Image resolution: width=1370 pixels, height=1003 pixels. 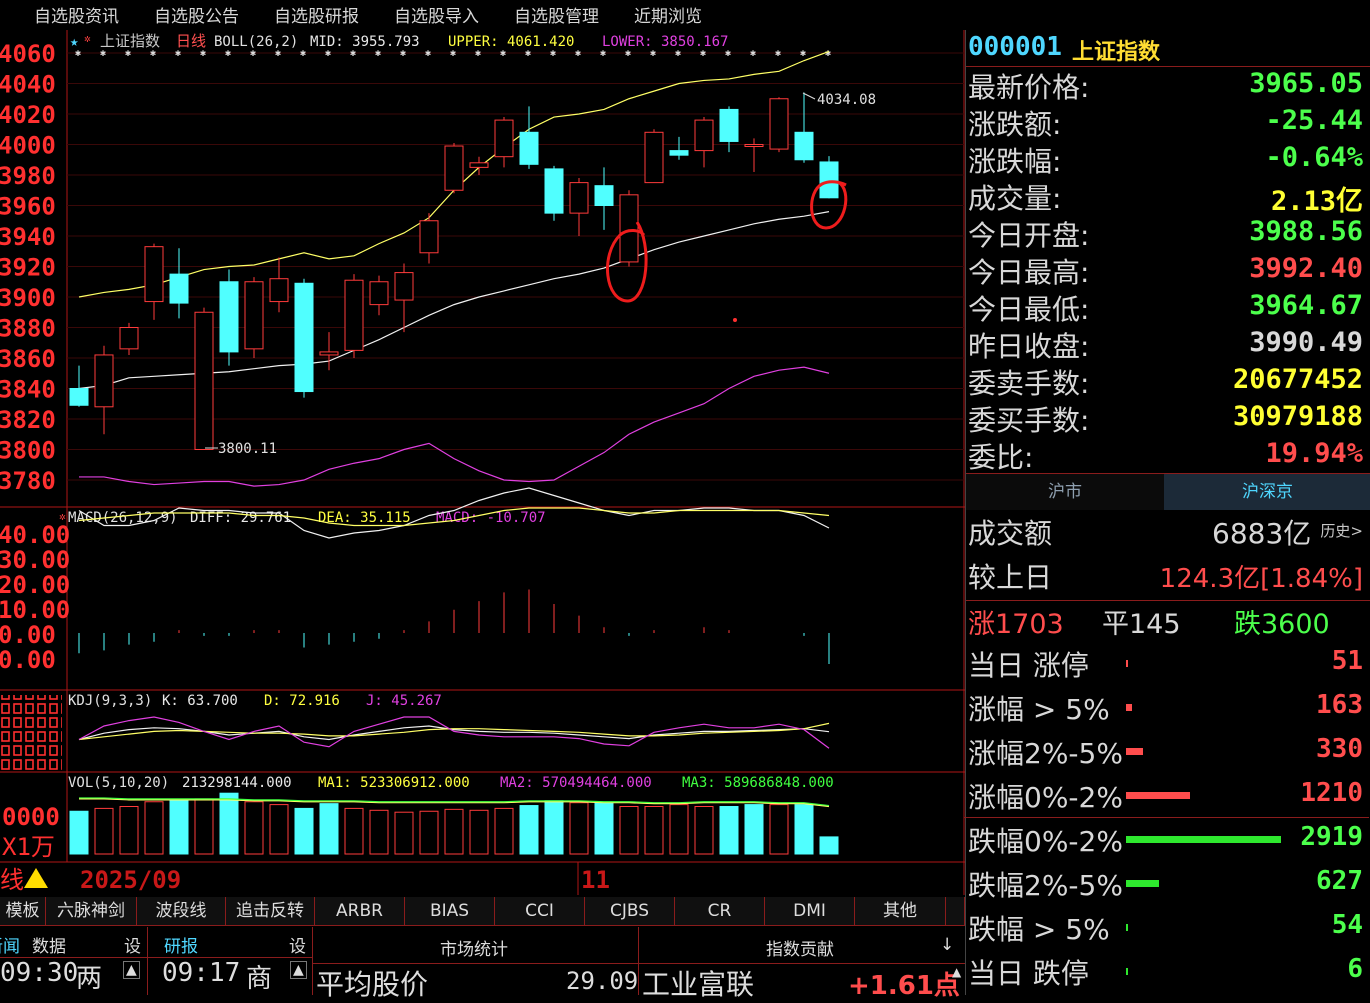 I want to click on menu-item-recent: 近期浏览, so click(x=668, y=14).